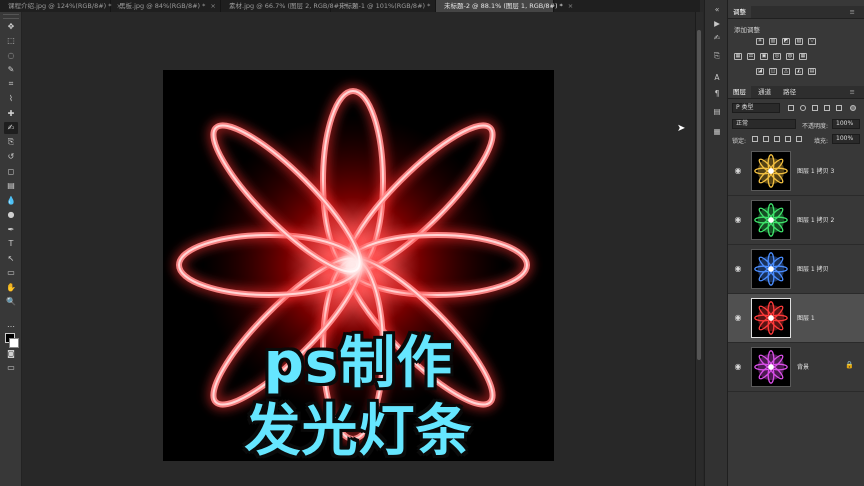 This screenshot has width=864, height=486. What do you see at coordinates (717, 9) in the screenshot?
I see `expand-panels-icon: «` at bounding box center [717, 9].